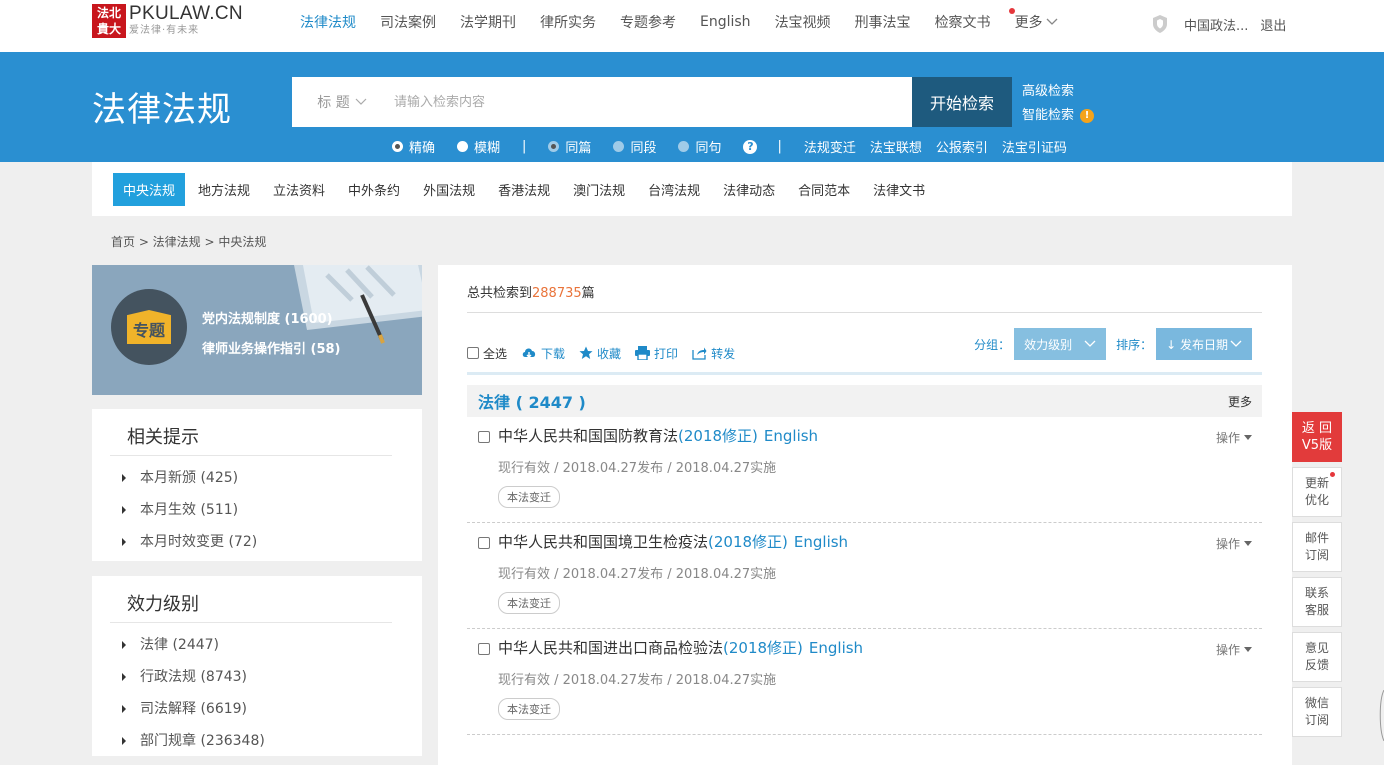 This screenshot has height=765, width=1384. Describe the element at coordinates (673, 541) in the screenshot. I see `result-title: 中华人民共和国国境卫生检疫法(2018修正) English` at that location.